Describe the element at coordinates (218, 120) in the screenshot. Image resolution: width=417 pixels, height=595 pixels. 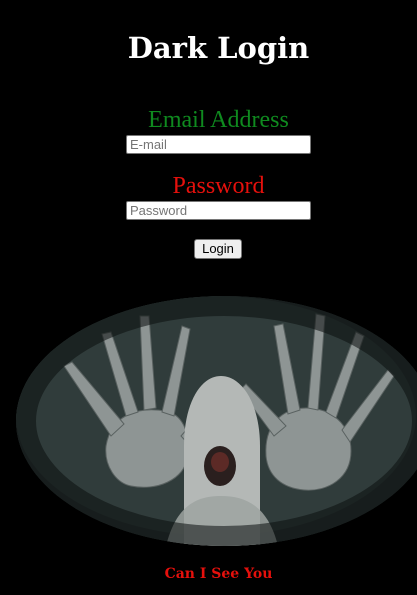
I see `email-label: Email Address` at that location.